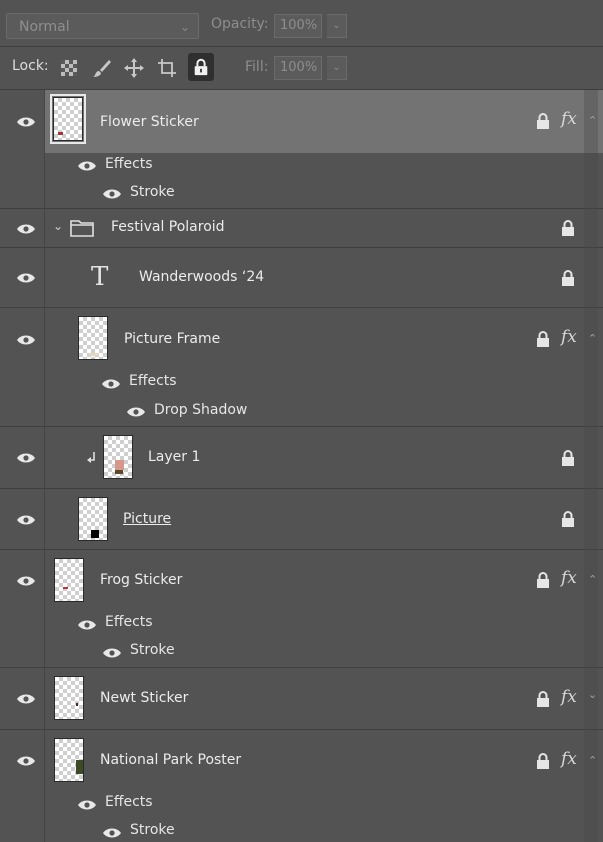 This screenshot has height=842, width=603. Describe the element at coordinates (301, 699) in the screenshot. I see `layer-newt-sticker: Newt Sticker fx ⌄` at that location.